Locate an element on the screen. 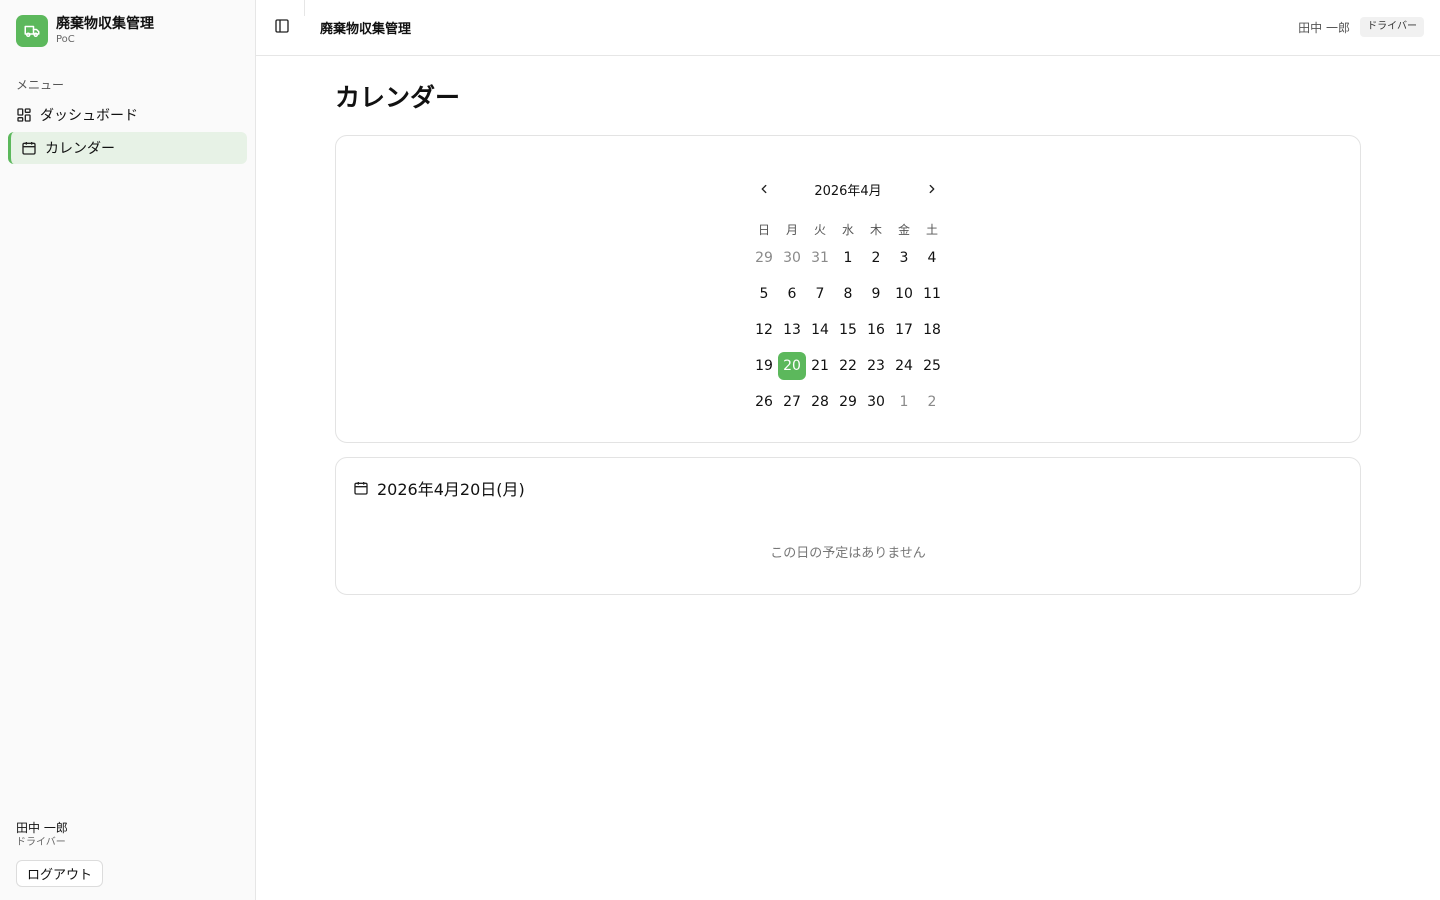 This screenshot has height=900, width=1440. calendar-day: 8 is located at coordinates (848, 294).